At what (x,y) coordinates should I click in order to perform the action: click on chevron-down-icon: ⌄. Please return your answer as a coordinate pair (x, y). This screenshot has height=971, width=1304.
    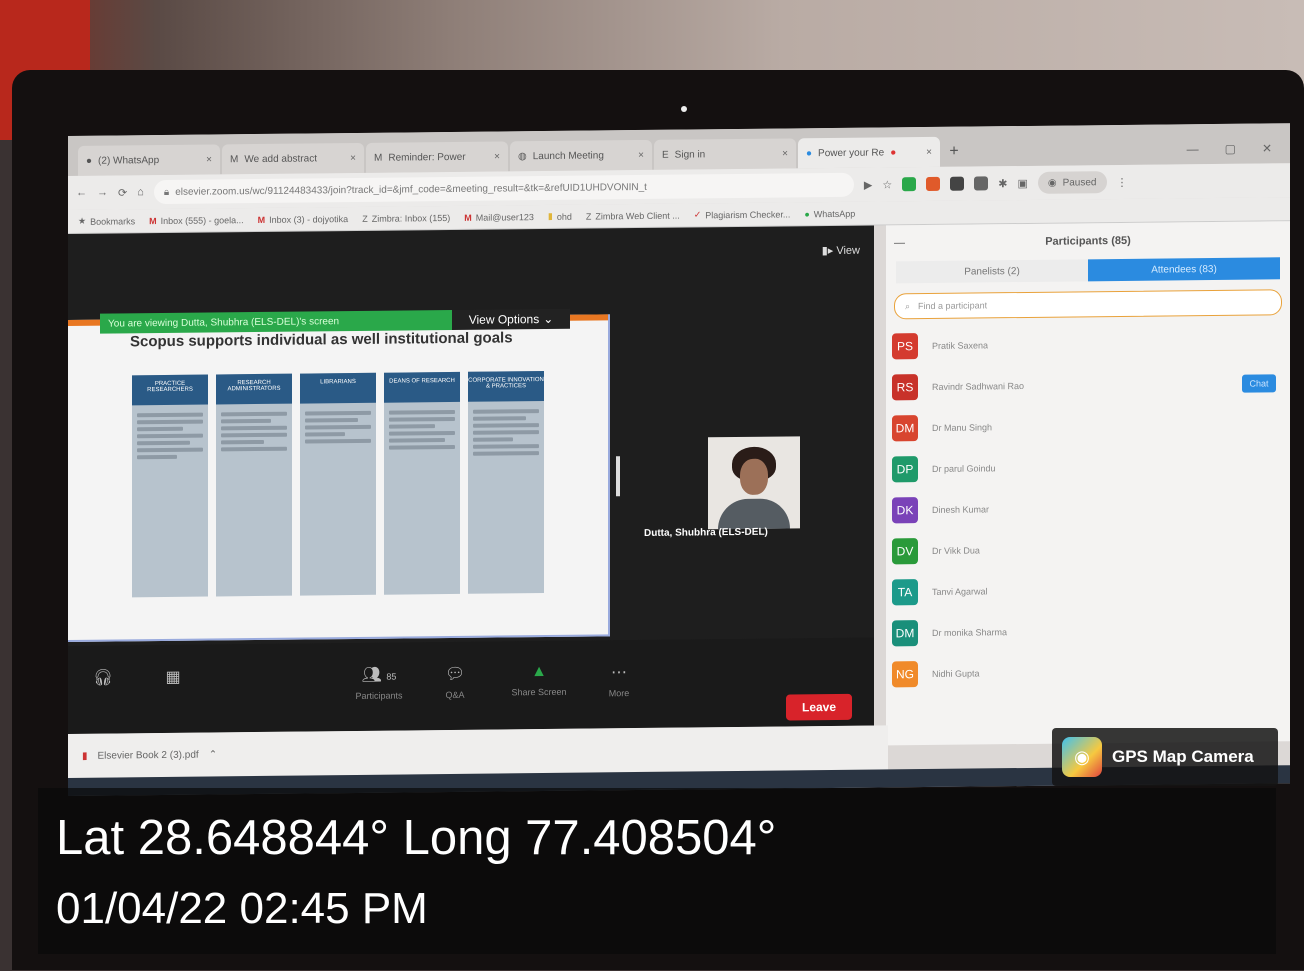
    Looking at the image, I should click on (548, 319).